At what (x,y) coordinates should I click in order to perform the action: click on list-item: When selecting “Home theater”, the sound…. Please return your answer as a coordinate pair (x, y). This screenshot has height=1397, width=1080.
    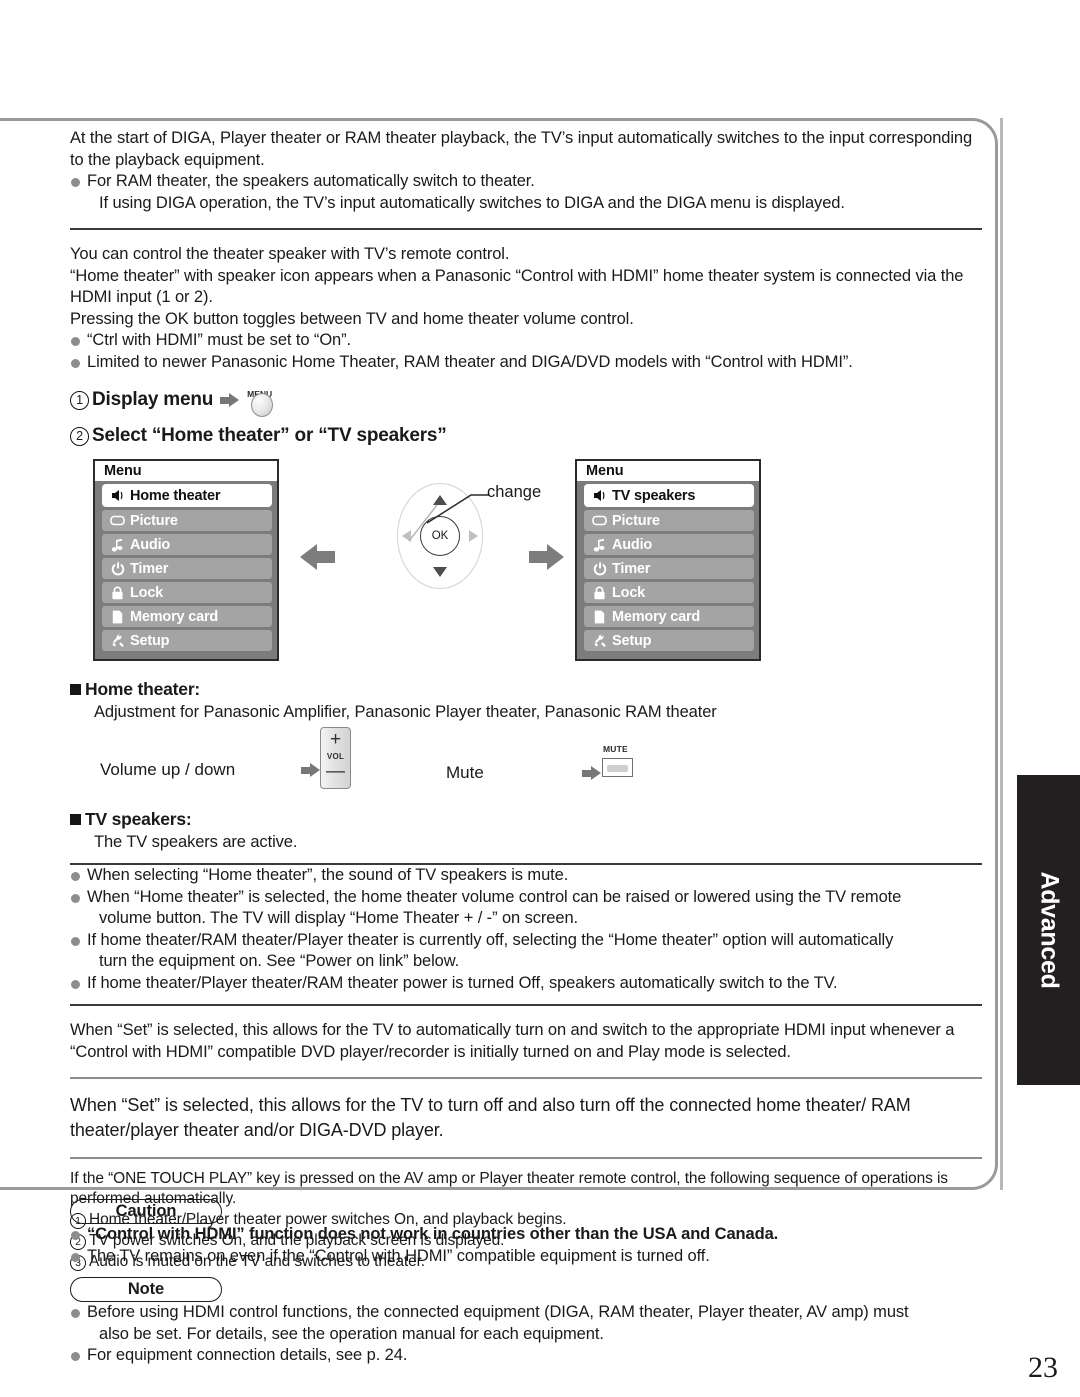
    Looking at the image, I should click on (526, 876).